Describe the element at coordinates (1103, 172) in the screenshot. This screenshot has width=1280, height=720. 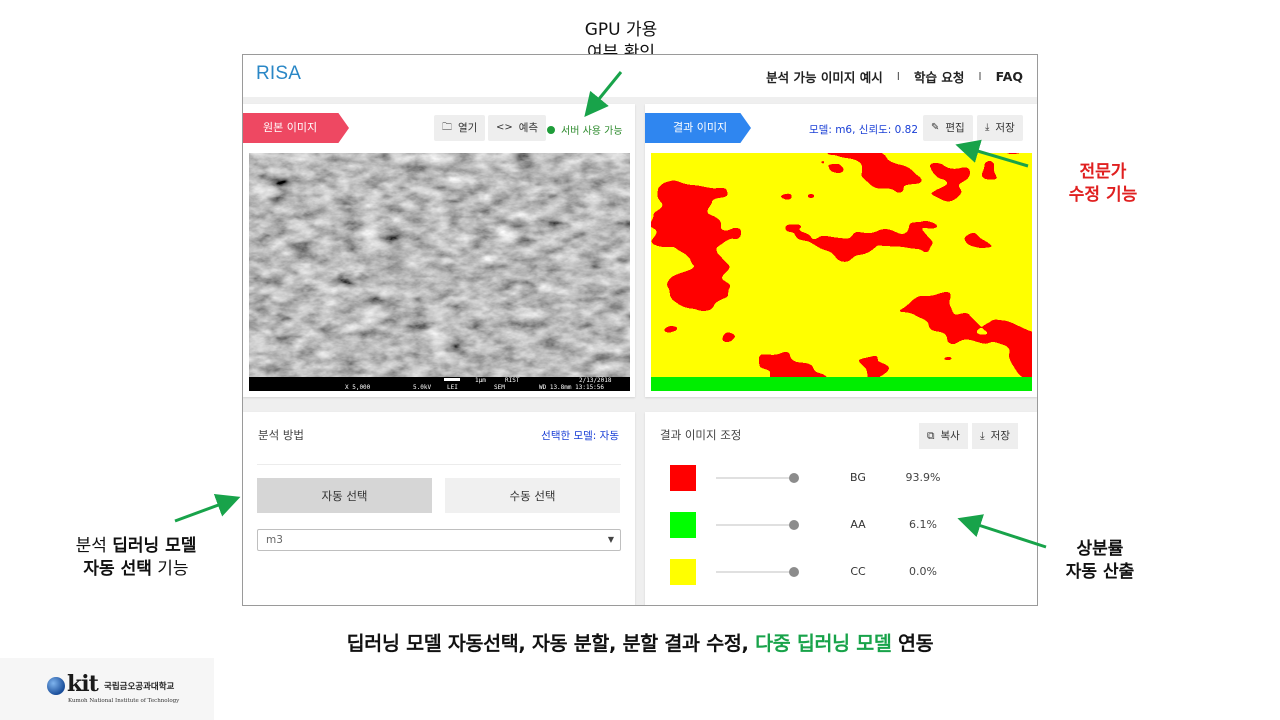
I see `annotation-edit-line1: 전문가` at that location.